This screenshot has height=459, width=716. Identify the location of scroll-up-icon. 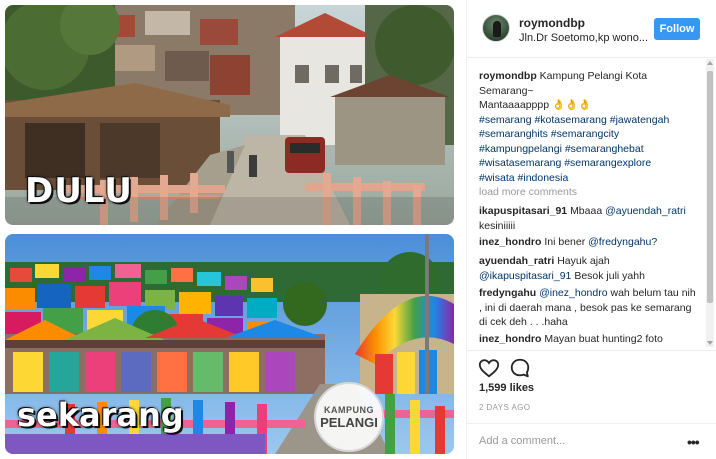
(710, 63).